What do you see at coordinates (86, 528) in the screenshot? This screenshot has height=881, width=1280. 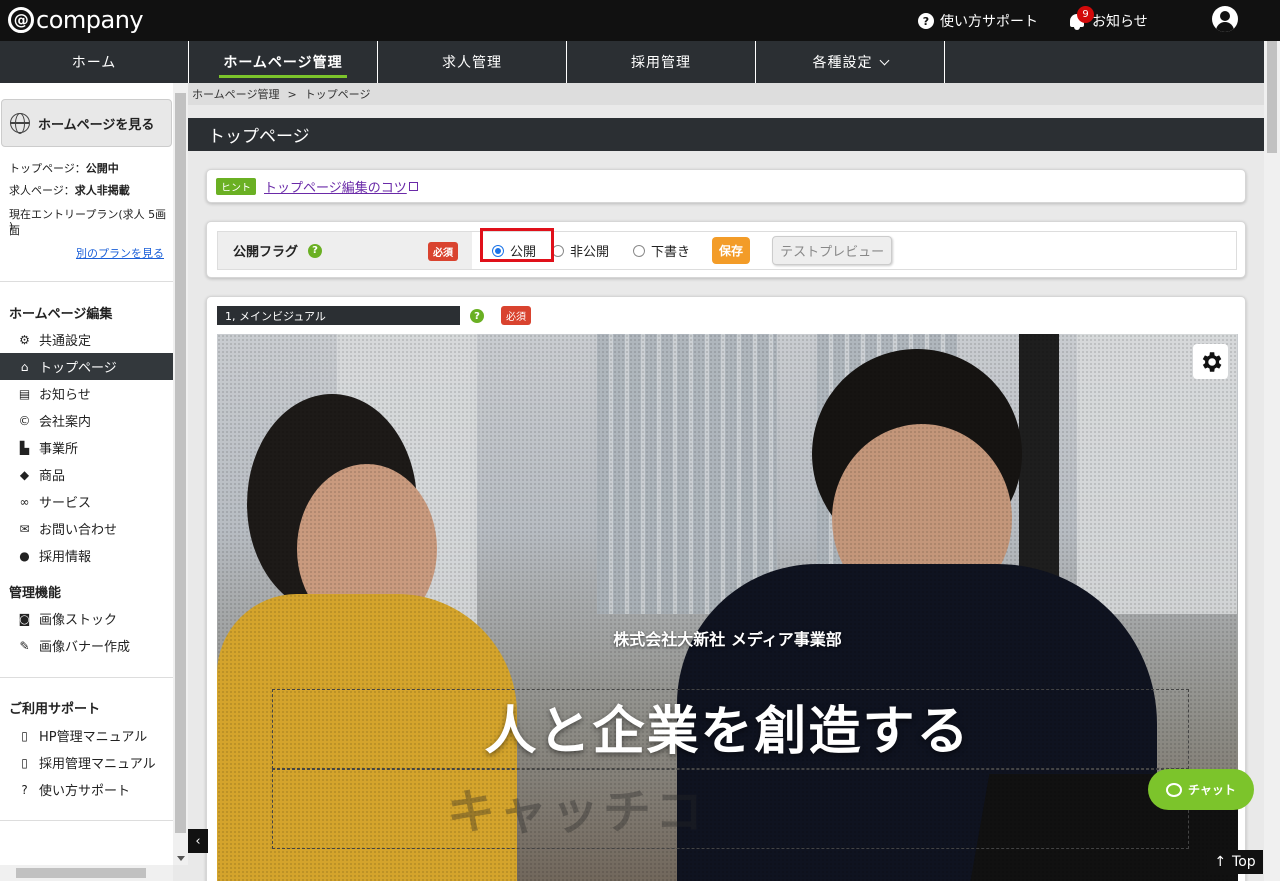 I see `sidebar-item-contact: ✉ お問い合わせ` at bounding box center [86, 528].